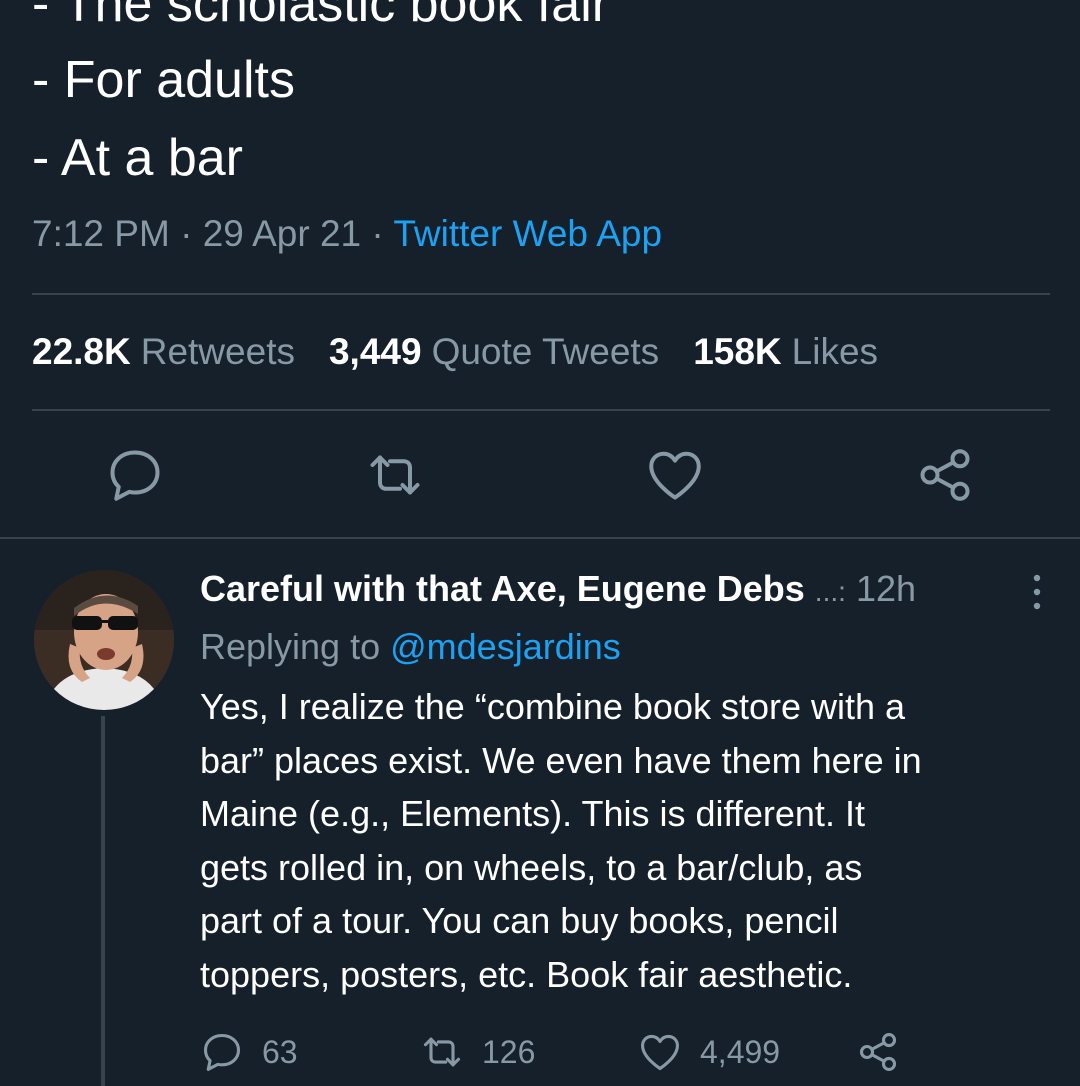  Describe the element at coordinates (835, 351) in the screenshot. I see `likes-label: Likes` at that location.